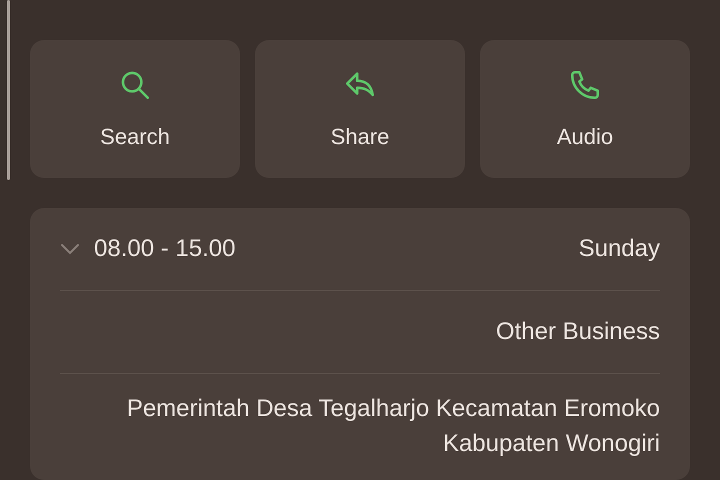  What do you see at coordinates (165, 249) in the screenshot?
I see `hours-text: 08.00 - 15.00` at bounding box center [165, 249].